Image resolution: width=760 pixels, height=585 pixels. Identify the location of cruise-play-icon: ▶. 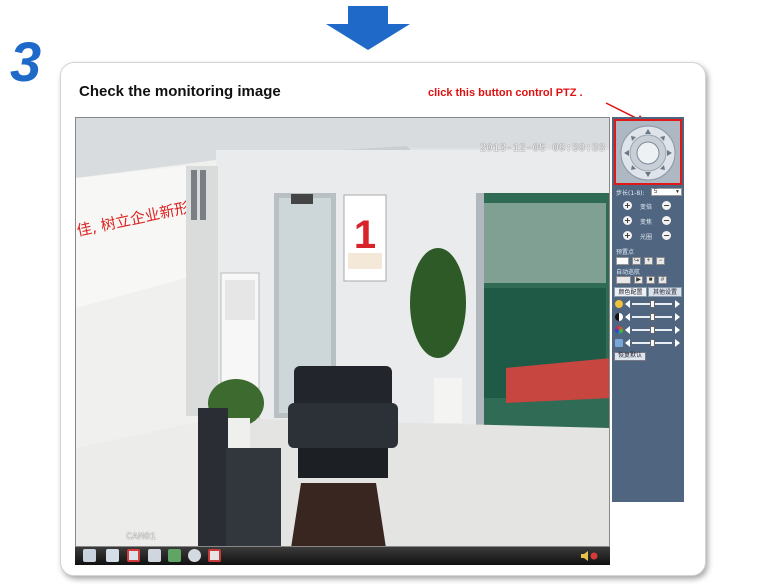
(638, 280).